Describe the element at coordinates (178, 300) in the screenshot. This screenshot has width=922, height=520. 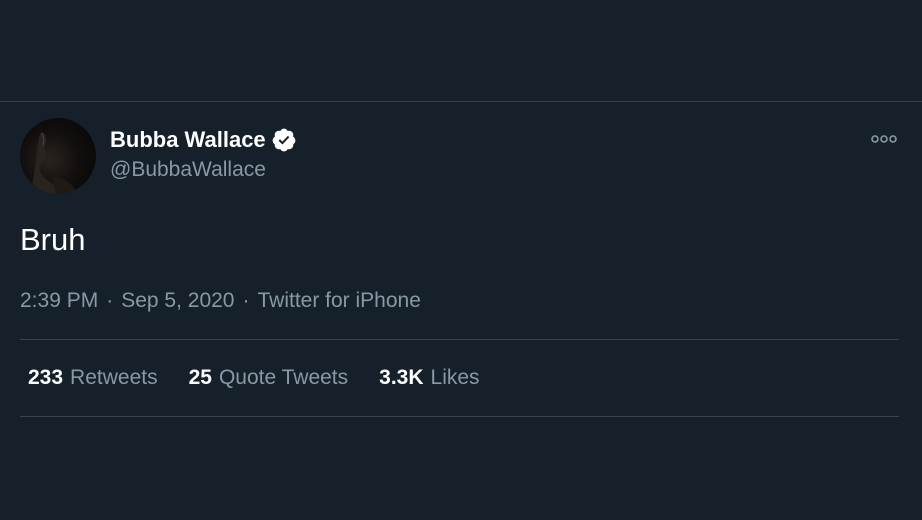
I see `tweet-date: Sep 5, 2020` at that location.